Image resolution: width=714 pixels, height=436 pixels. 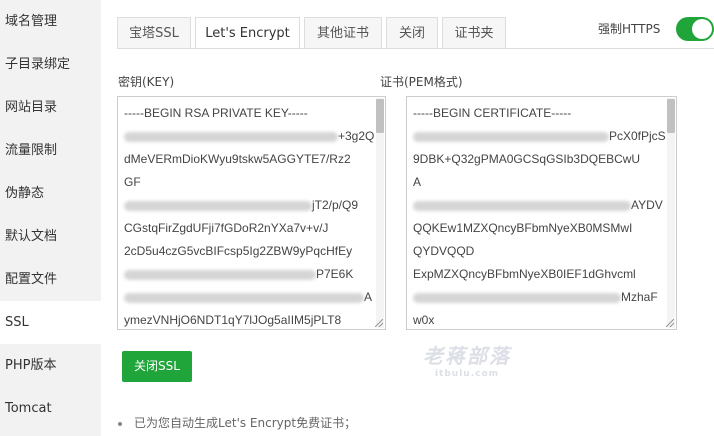 What do you see at coordinates (379, 323) in the screenshot?
I see `key-resize-handle` at bounding box center [379, 323].